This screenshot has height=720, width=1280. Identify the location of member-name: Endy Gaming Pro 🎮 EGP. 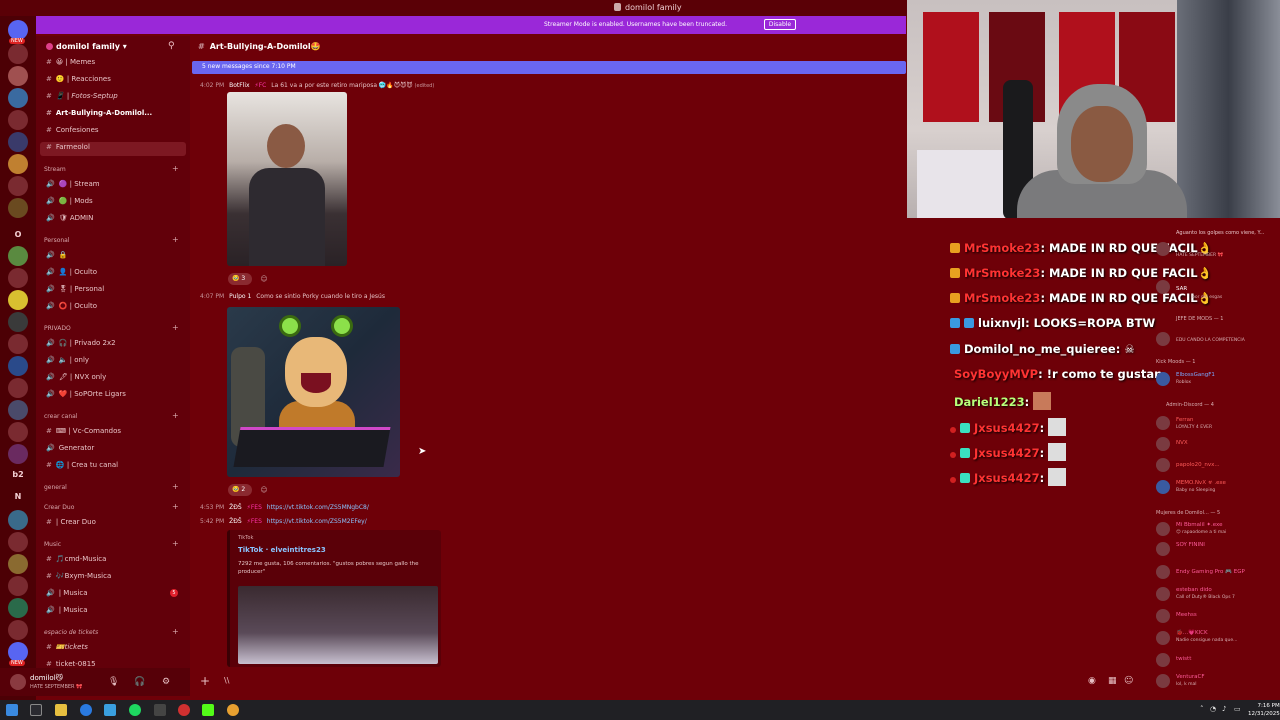
(1210, 572).